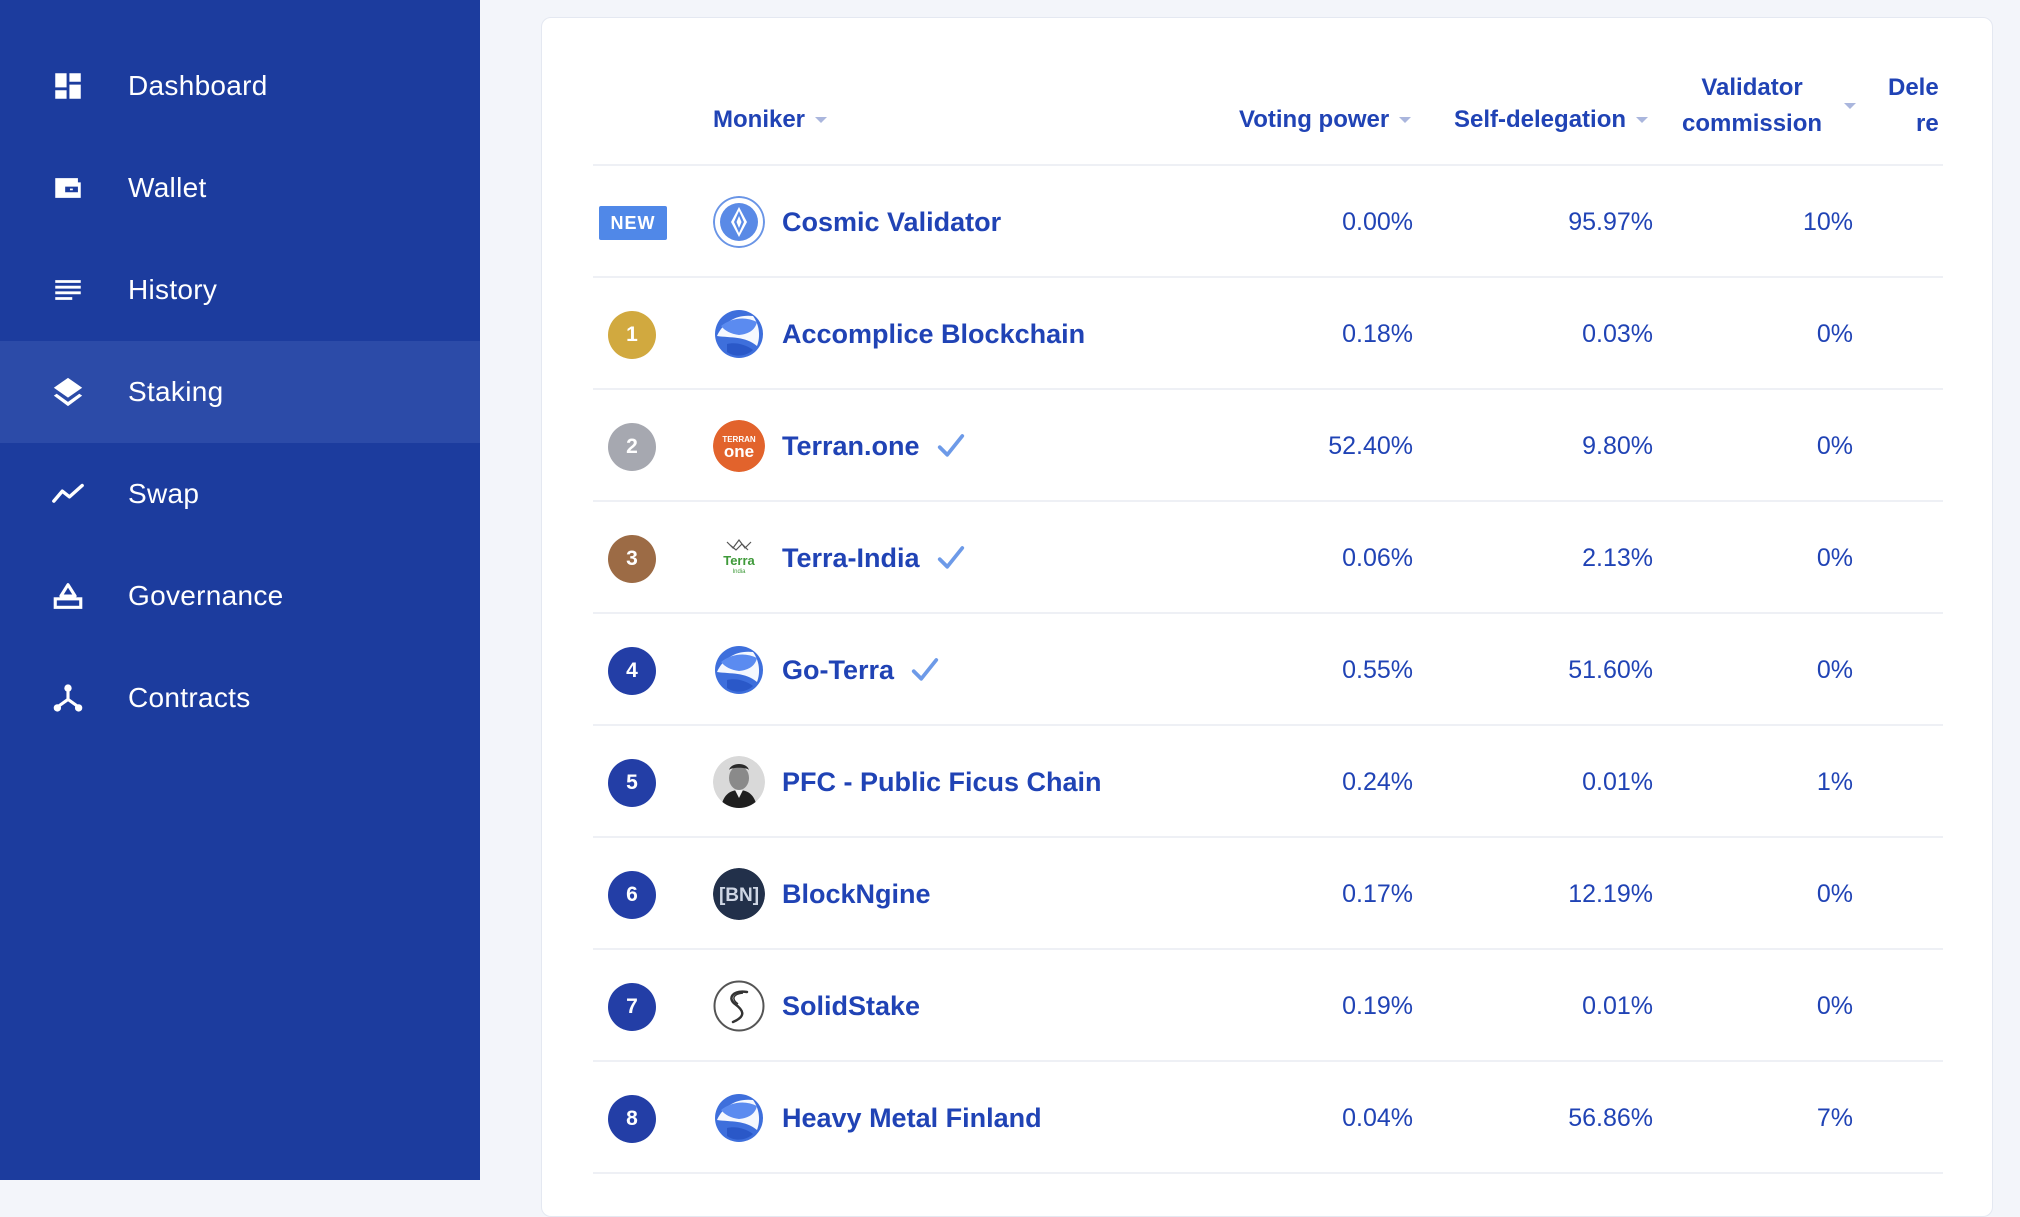 The height and width of the screenshot is (1217, 2020). What do you see at coordinates (1377, 893) in the screenshot?
I see `voting-power-value: 0.17%` at bounding box center [1377, 893].